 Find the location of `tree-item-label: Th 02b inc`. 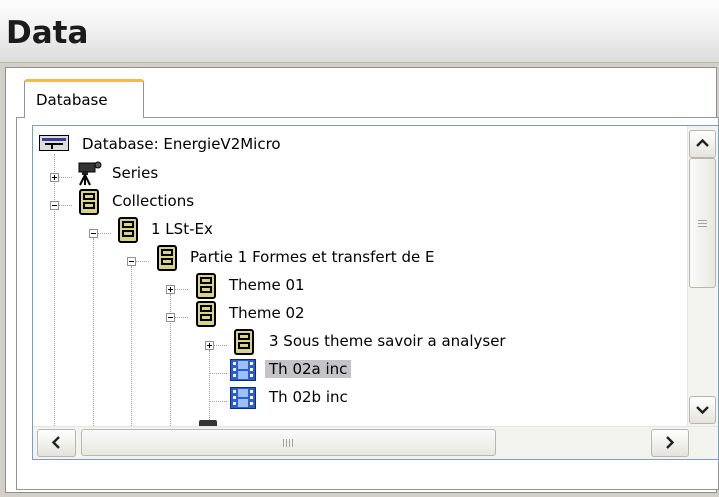

tree-item-label: Th 02b inc is located at coordinates (308, 397).